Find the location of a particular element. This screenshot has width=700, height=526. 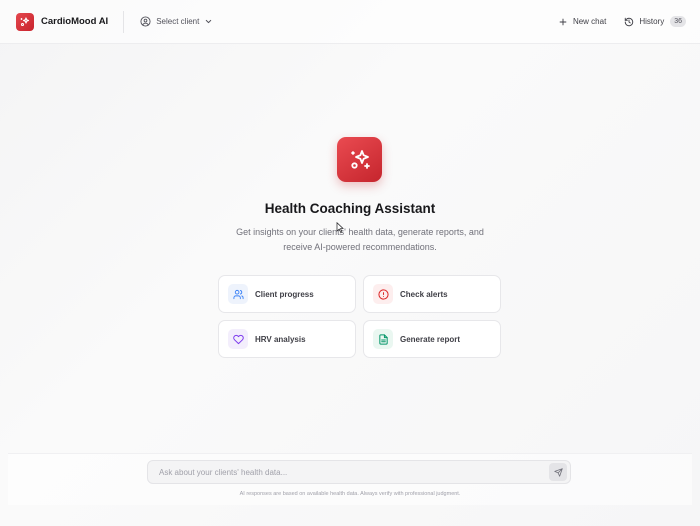

chat-input is located at coordinates (354, 472).